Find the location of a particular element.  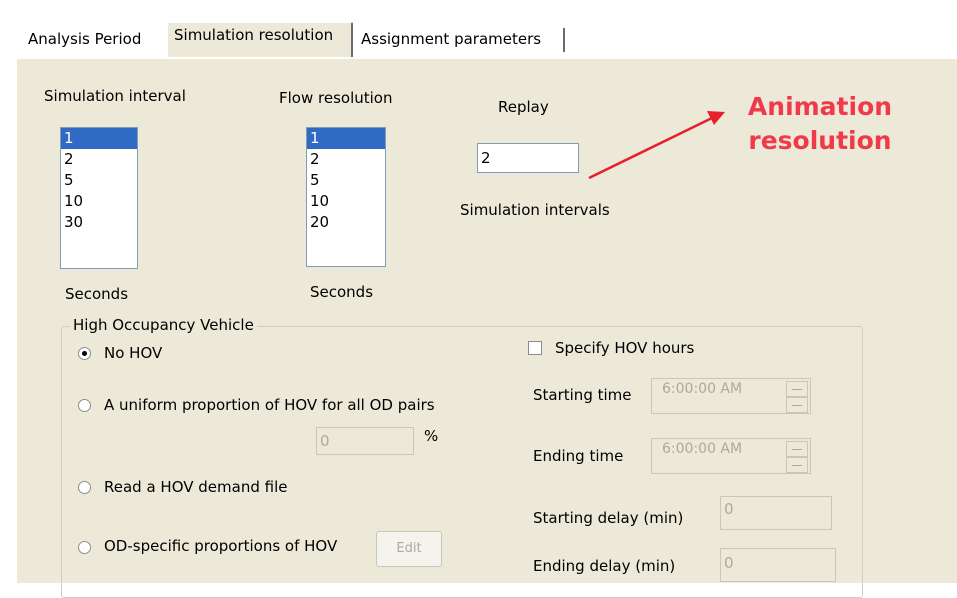

radio-no-hov is located at coordinates (84, 353).